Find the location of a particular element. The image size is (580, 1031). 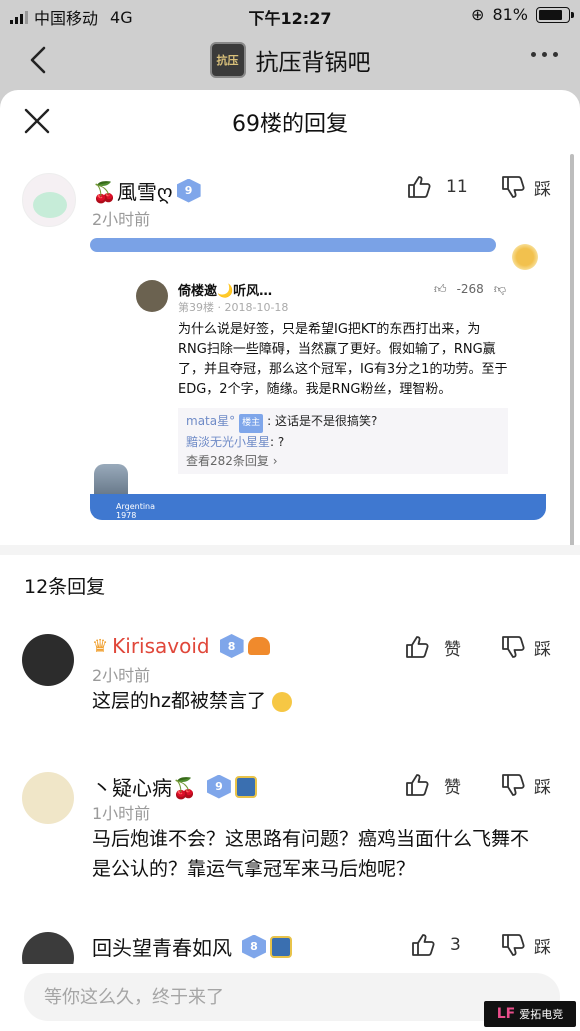

image-bottom-text: Argentina 1978 The champion is located at coordinates (144, 515).